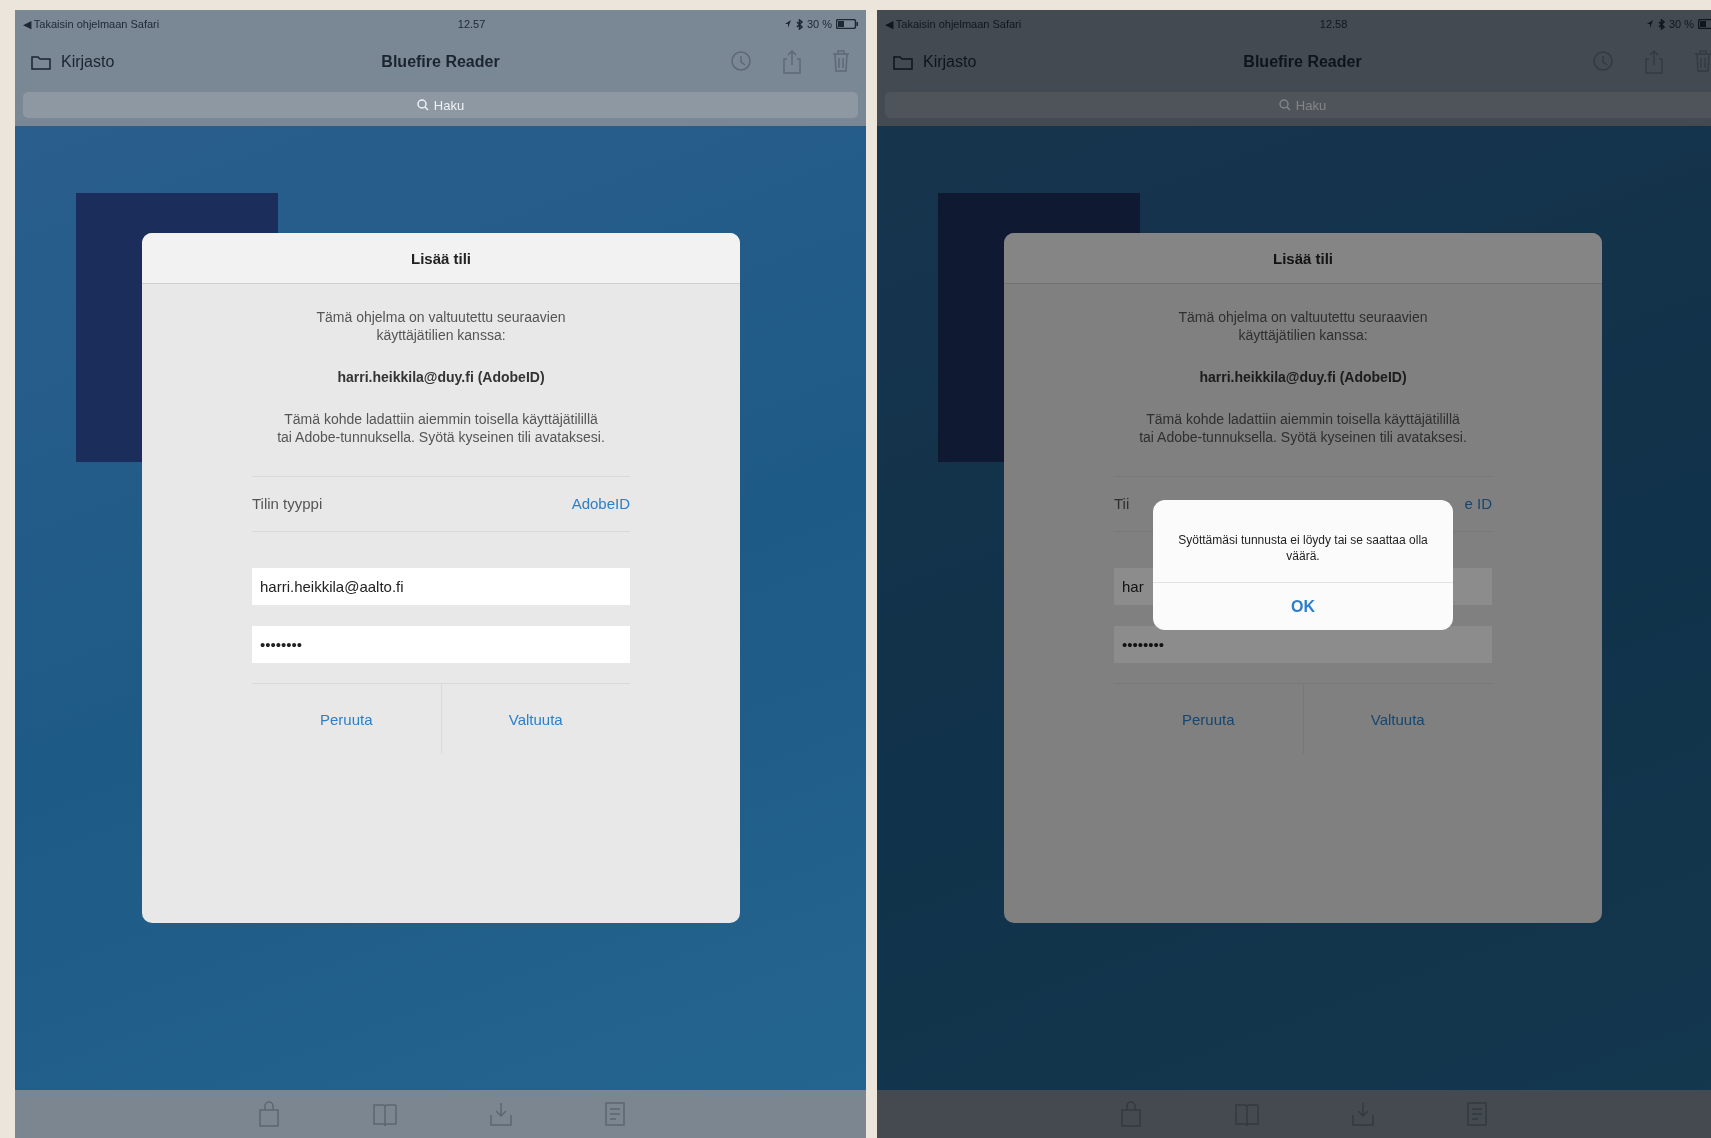  What do you see at coordinates (1303, 548) in the screenshot?
I see `alert-message: Syöttämäsi tunnusta ei löydy tai se saattaa olla väärä.` at bounding box center [1303, 548].